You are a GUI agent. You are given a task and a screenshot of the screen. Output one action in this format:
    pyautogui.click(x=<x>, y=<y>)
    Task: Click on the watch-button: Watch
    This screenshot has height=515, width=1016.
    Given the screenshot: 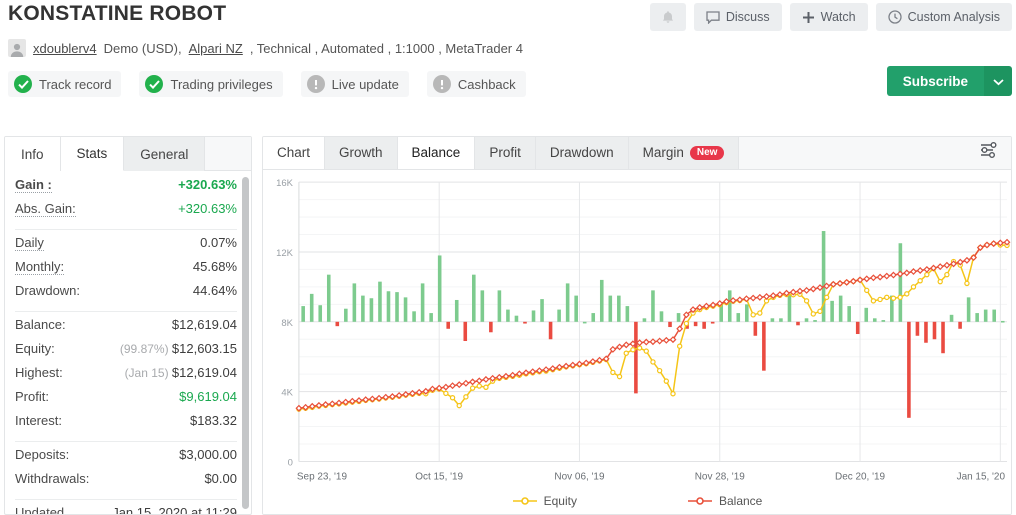 What is the action you would take?
    pyautogui.click(x=828, y=17)
    